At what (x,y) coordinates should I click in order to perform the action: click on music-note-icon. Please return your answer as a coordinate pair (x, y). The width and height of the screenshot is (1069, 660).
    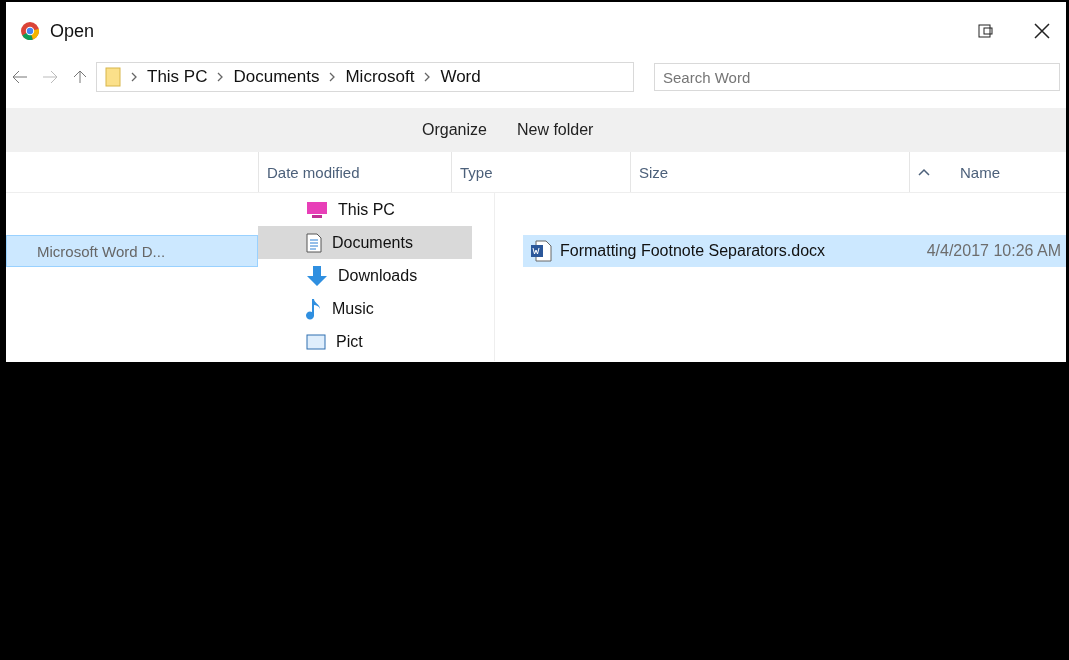
    Looking at the image, I should click on (314, 308).